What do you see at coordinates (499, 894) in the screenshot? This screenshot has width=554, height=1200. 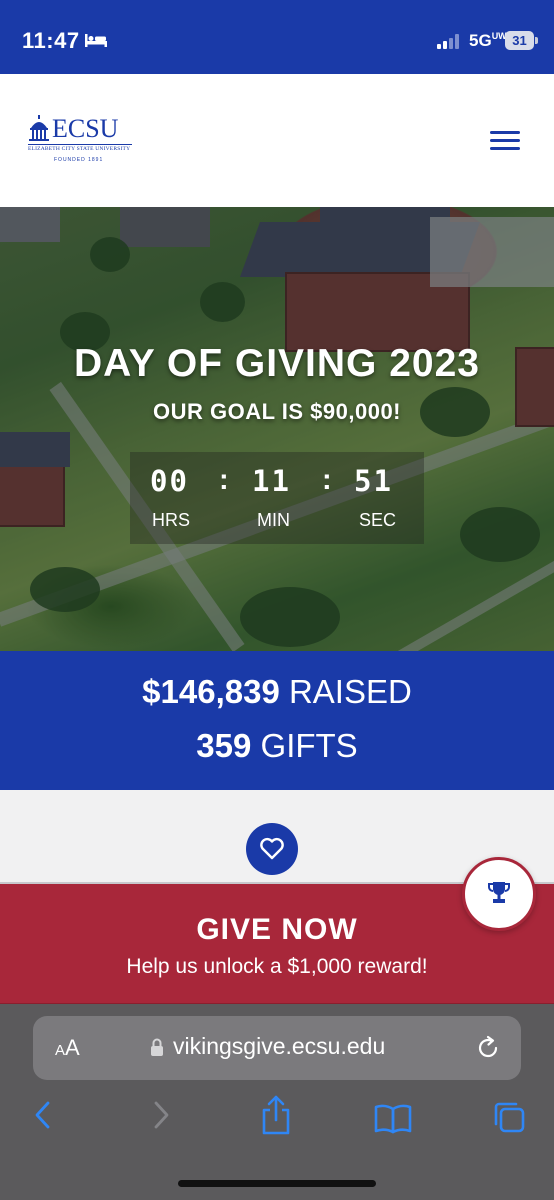 I see `trophy-icon` at bounding box center [499, 894].